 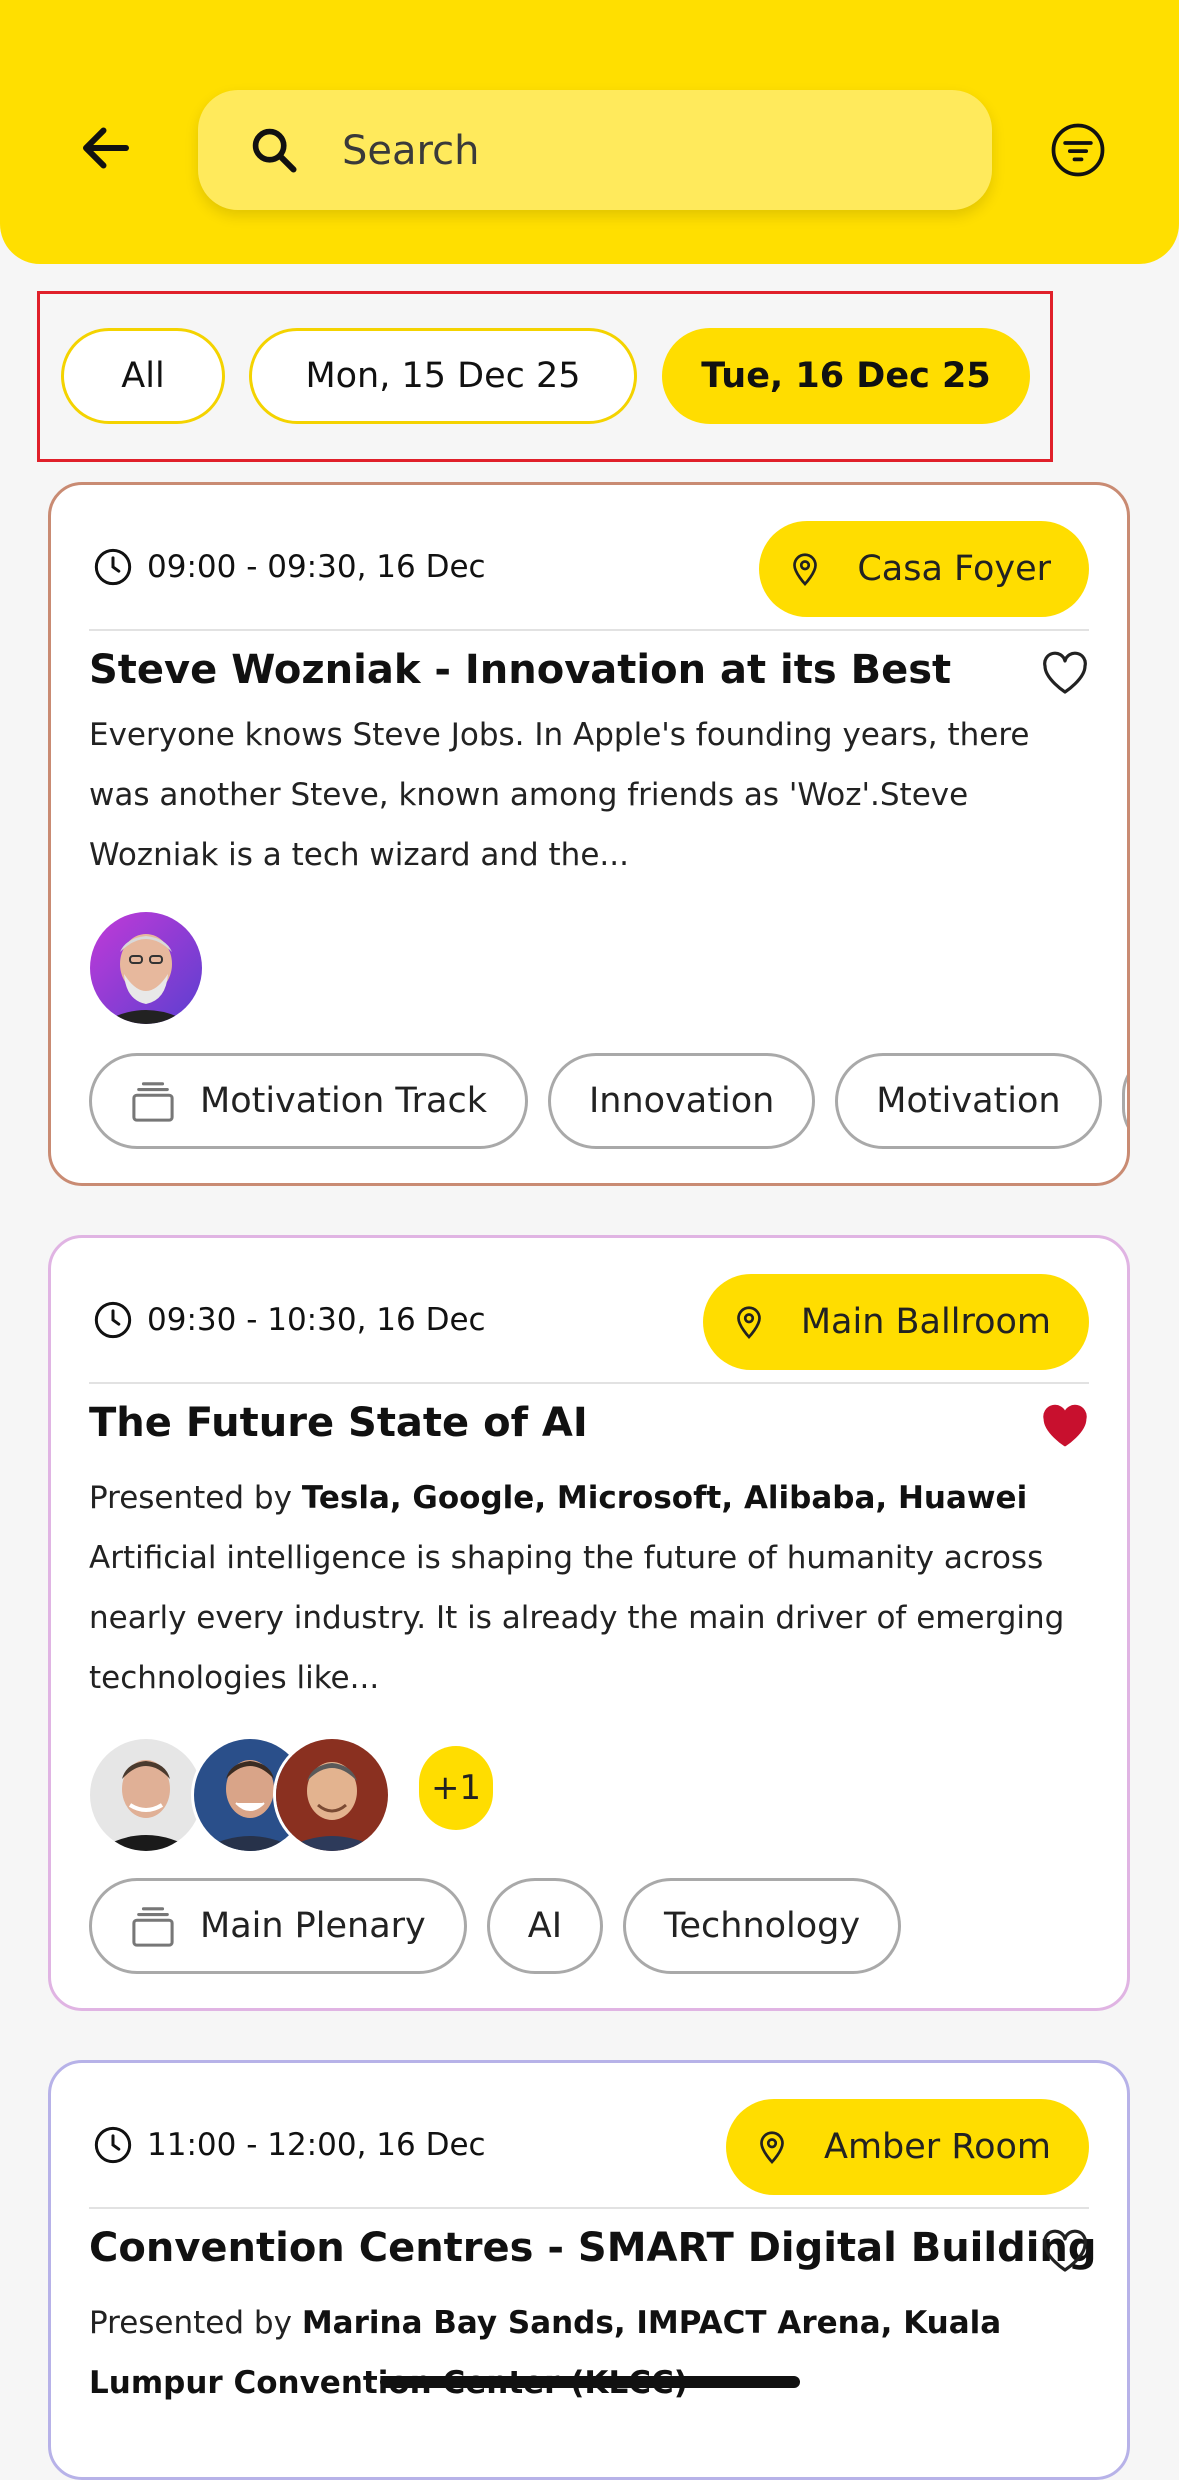 I want to click on location-badge: Amber Room, so click(x=907, y=2147).